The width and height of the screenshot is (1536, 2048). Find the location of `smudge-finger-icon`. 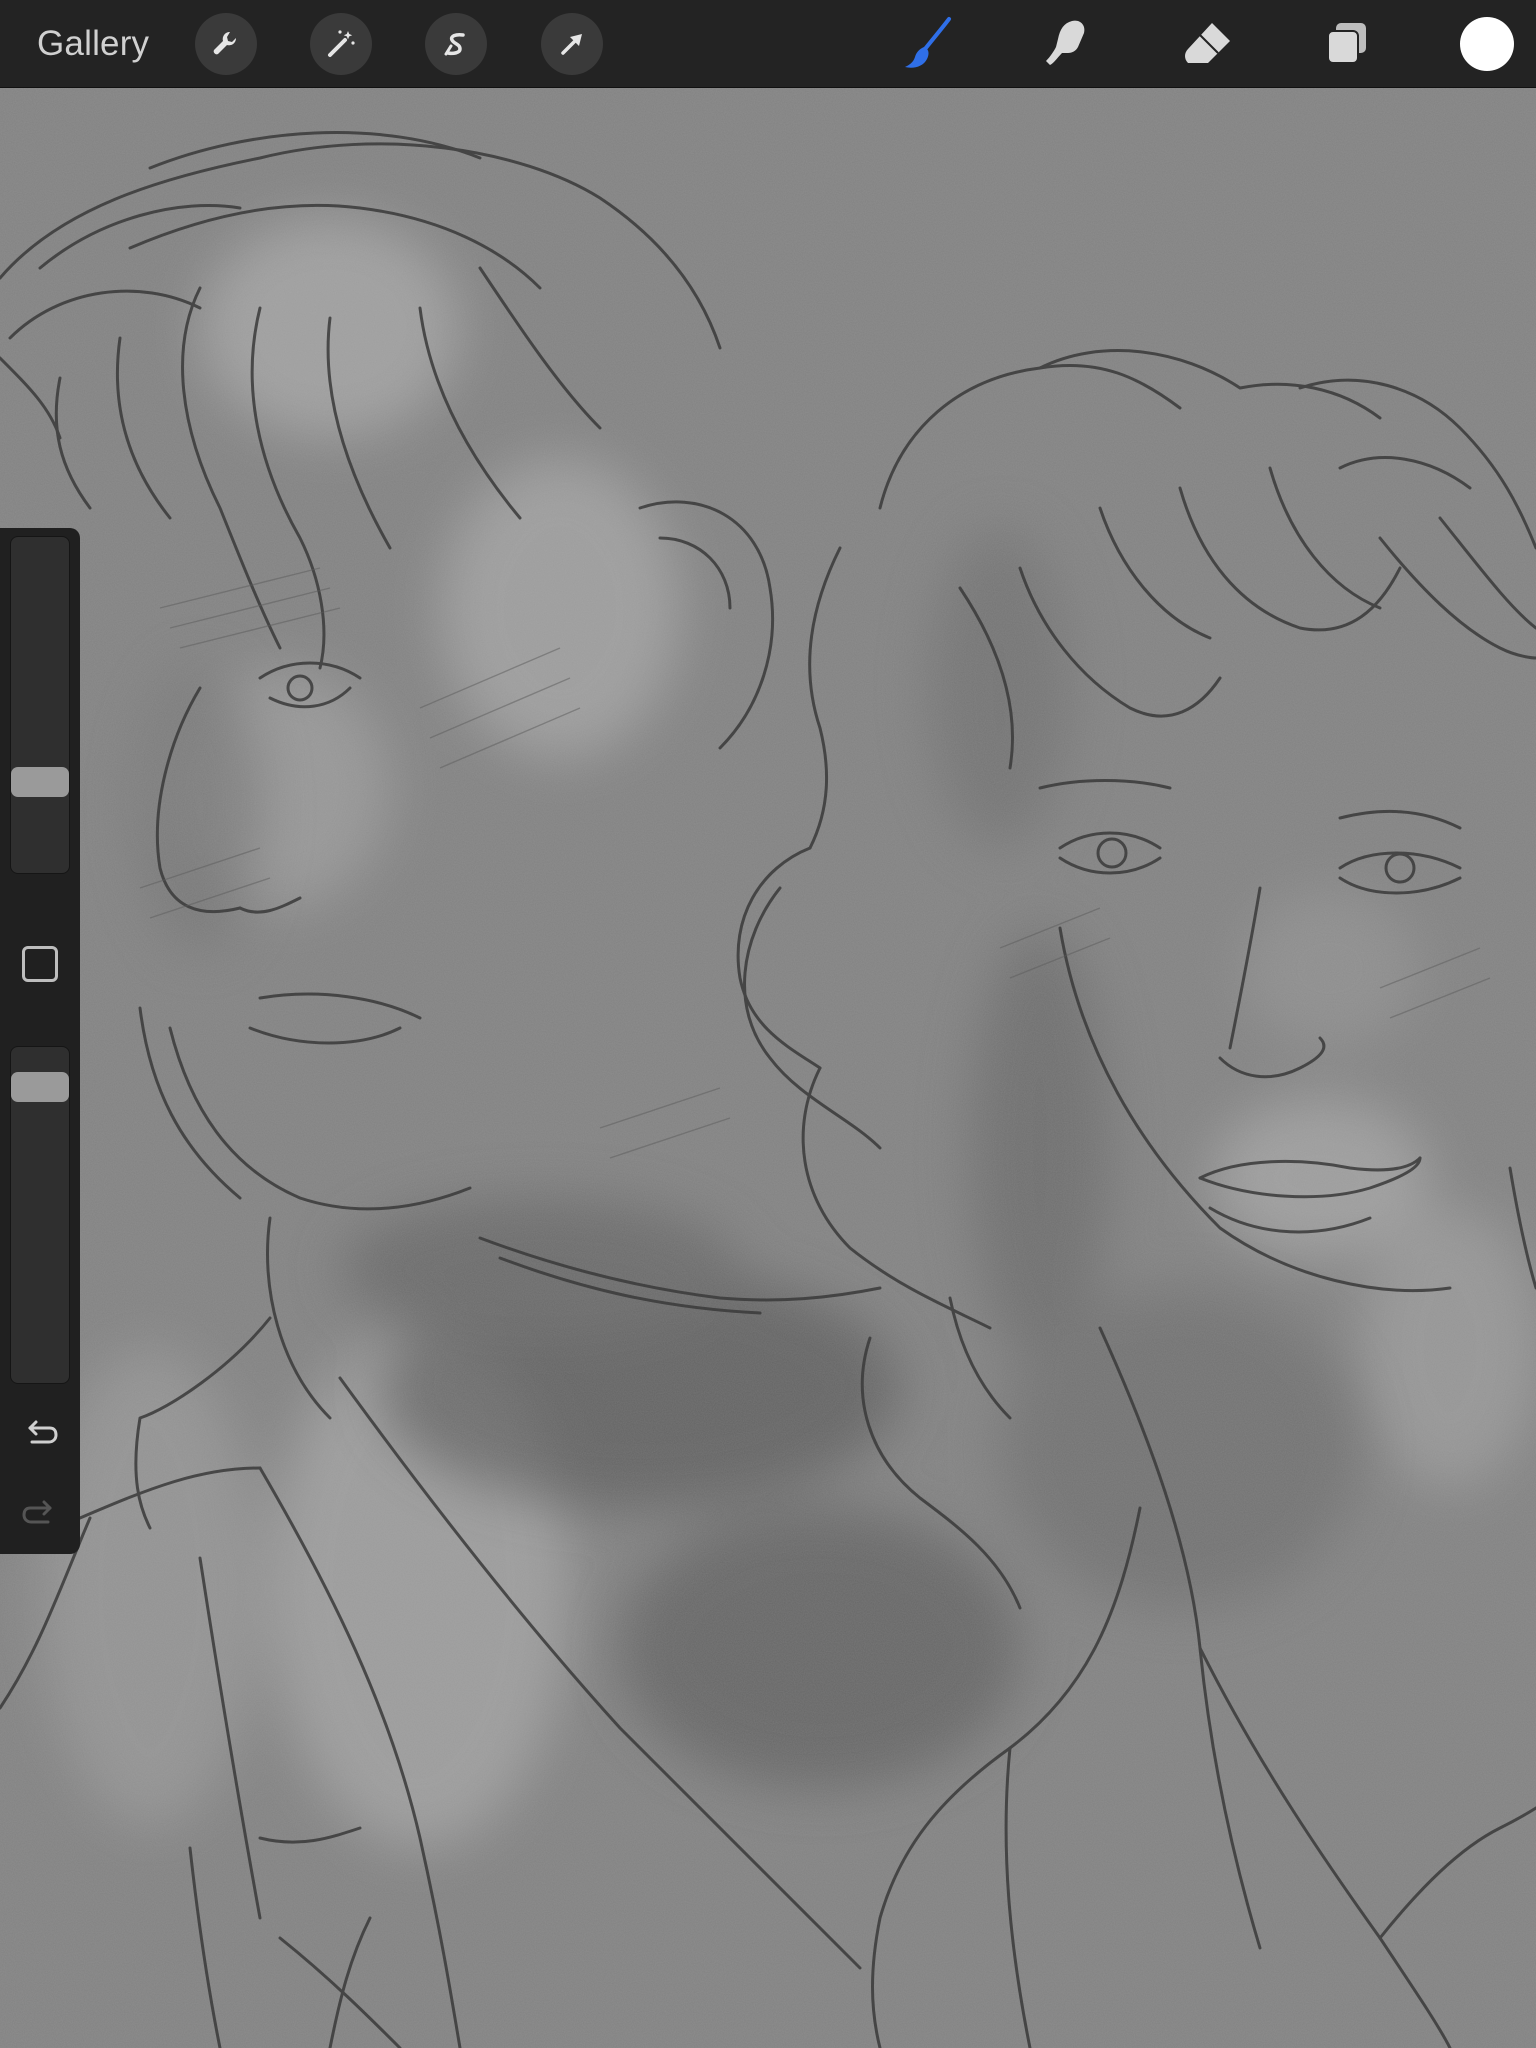

smudge-finger-icon is located at coordinates (1065, 42).